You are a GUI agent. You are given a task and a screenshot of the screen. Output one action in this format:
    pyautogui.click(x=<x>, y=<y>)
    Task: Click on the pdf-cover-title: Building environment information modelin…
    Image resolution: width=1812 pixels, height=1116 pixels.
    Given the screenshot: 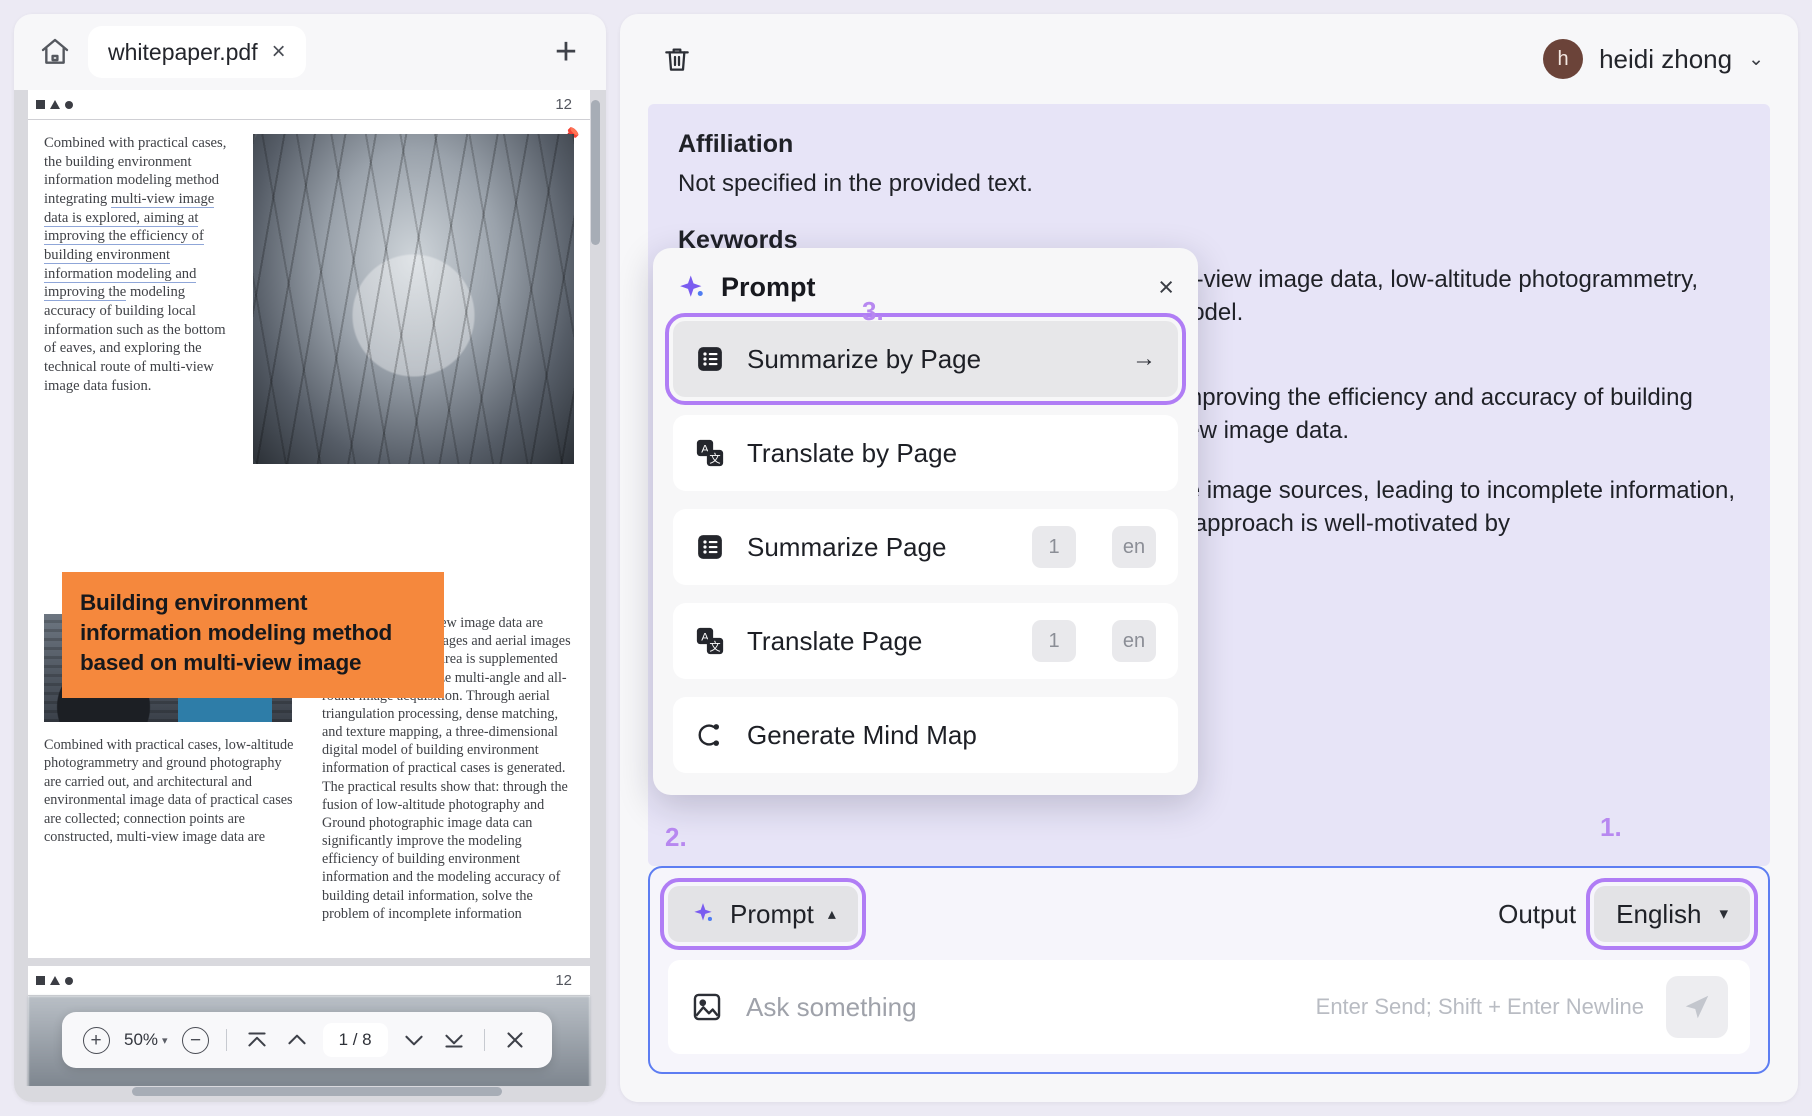 What is the action you would take?
    pyautogui.click(x=236, y=632)
    